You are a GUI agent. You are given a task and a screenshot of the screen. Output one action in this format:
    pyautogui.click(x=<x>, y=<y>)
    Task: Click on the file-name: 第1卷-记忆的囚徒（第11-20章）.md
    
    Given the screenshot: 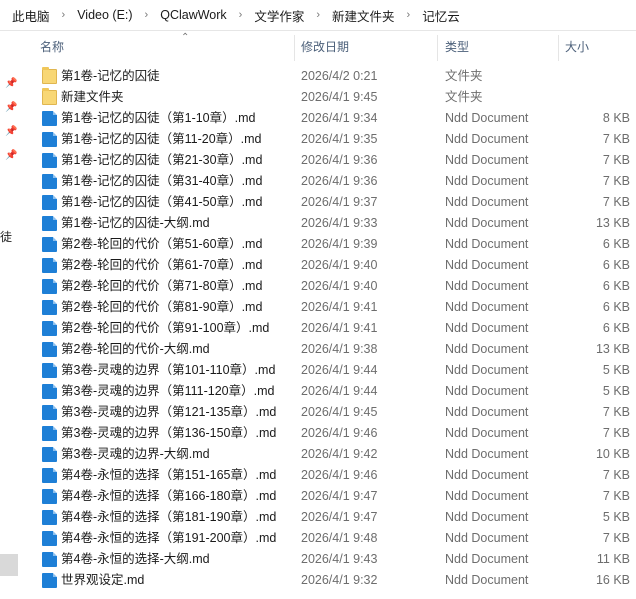 What is the action you would take?
    pyautogui.click(x=161, y=139)
    